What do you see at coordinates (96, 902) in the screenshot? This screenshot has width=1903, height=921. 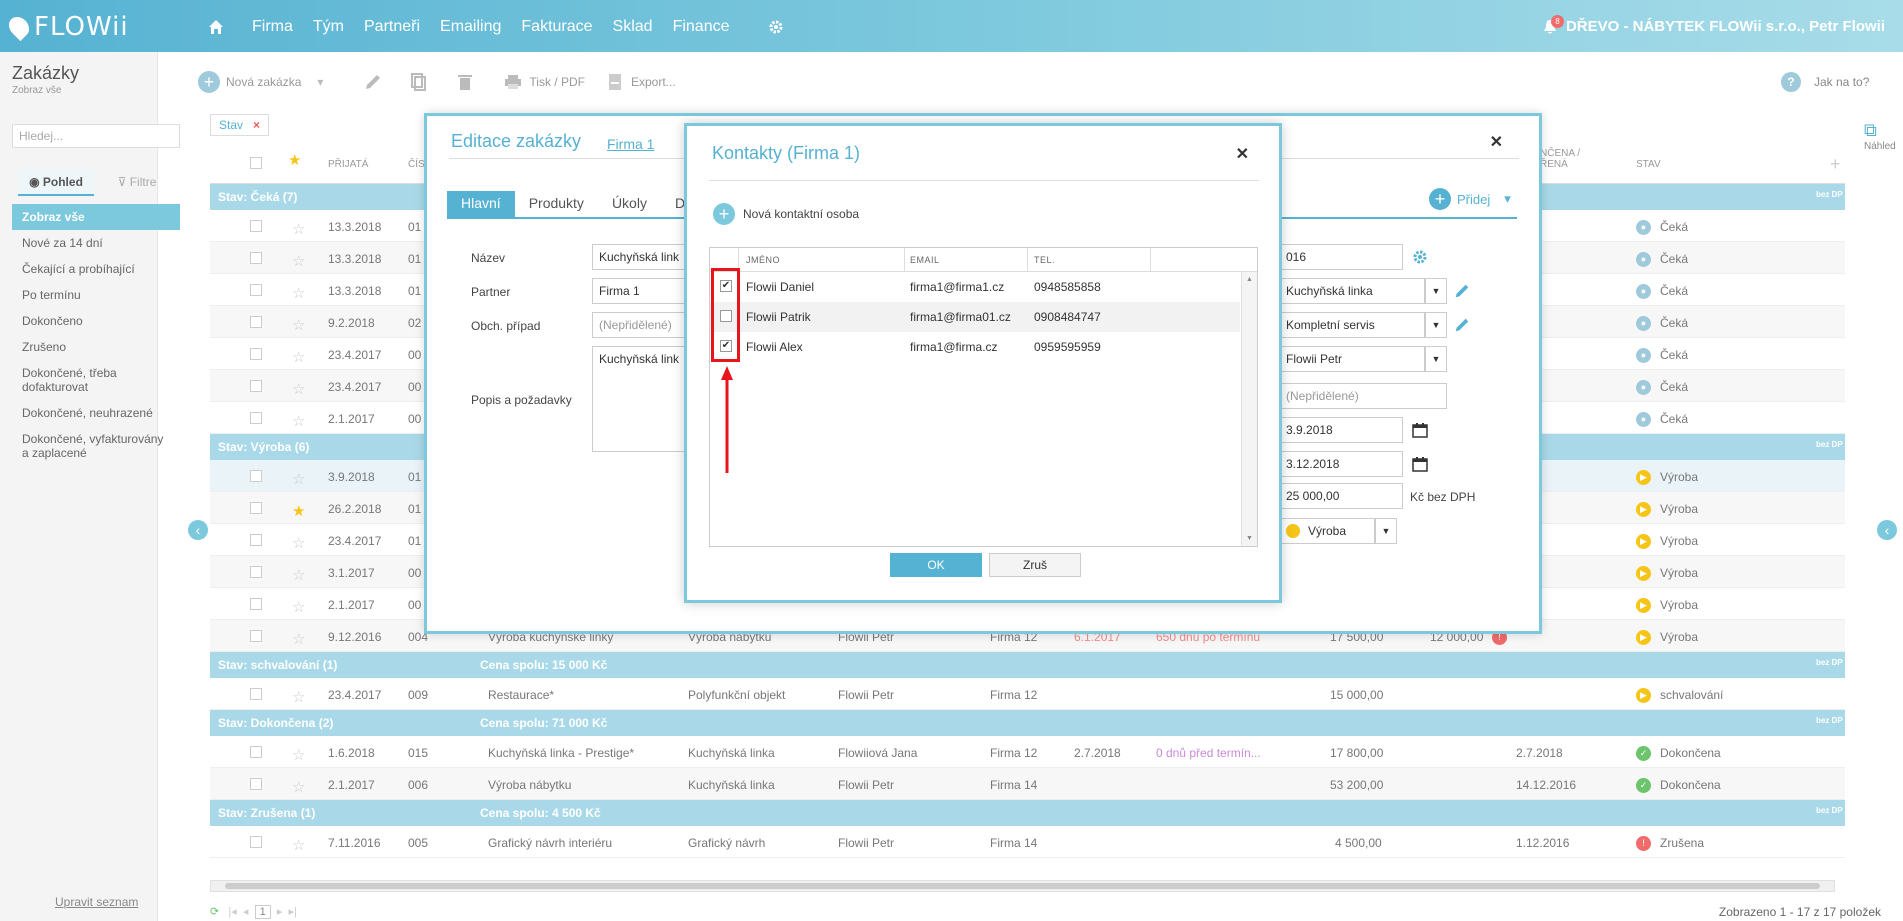 I see `edit-list-link: Upravit seznam` at bounding box center [96, 902].